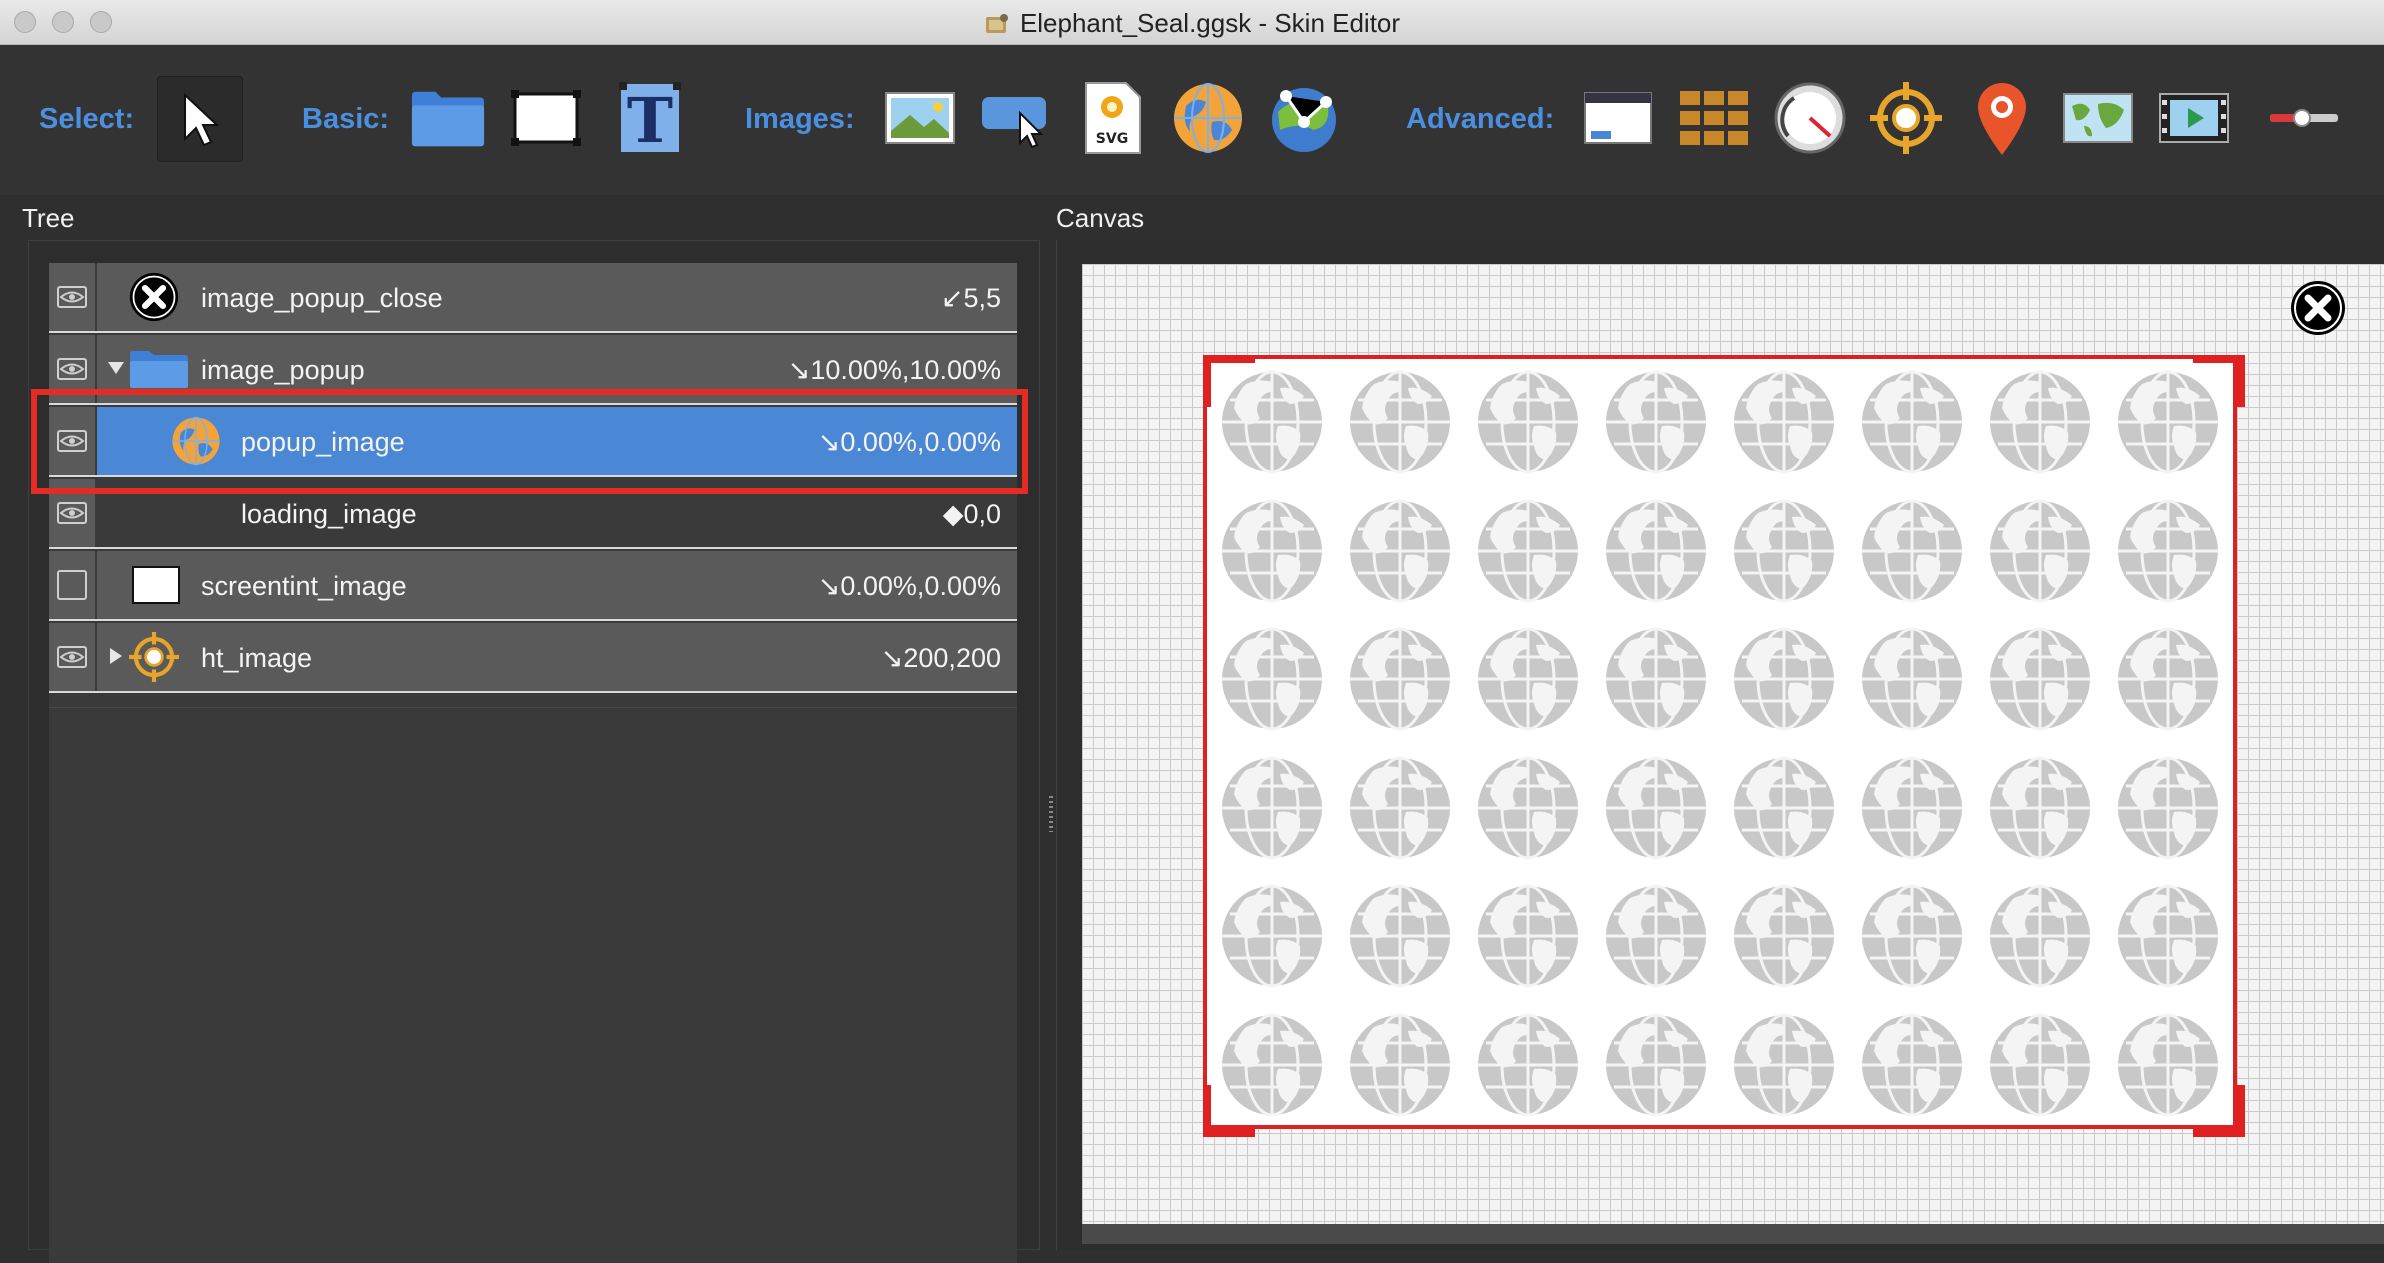  What do you see at coordinates (1733, 1234) in the screenshot?
I see `canvas-scrollbar` at bounding box center [1733, 1234].